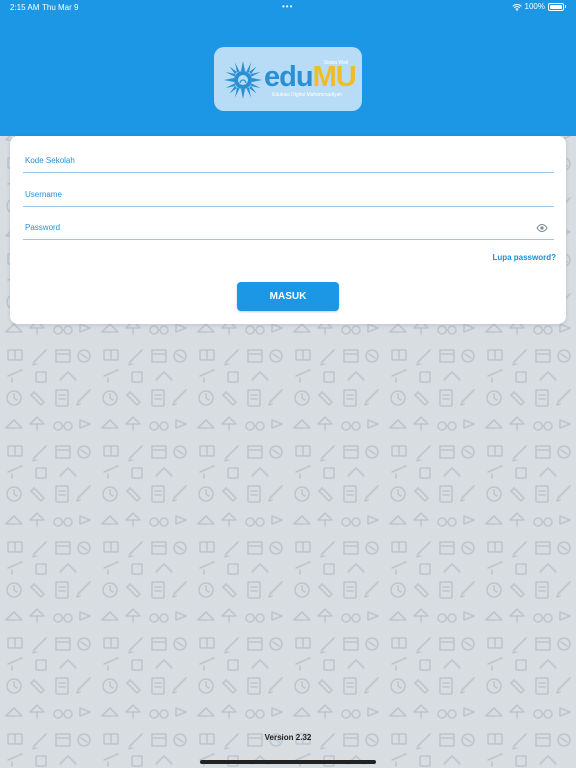 This screenshot has width=576, height=768. Describe the element at coordinates (542, 228) in the screenshot. I see `eye-icon` at that location.